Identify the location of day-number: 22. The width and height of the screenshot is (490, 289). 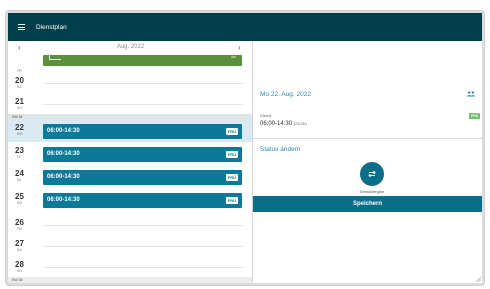
(19, 127).